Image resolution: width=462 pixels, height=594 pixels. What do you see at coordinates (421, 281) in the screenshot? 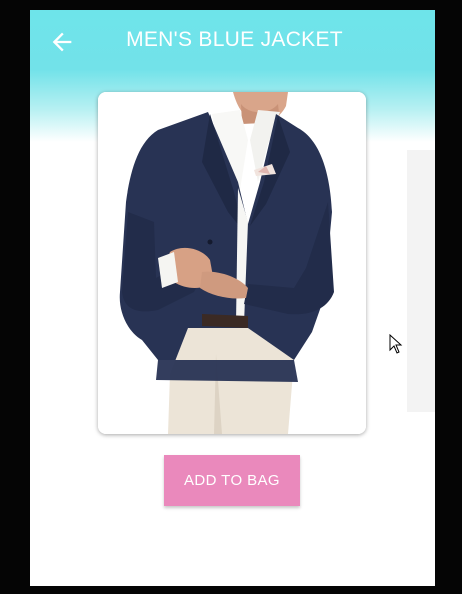
I see `next-card-peek` at bounding box center [421, 281].